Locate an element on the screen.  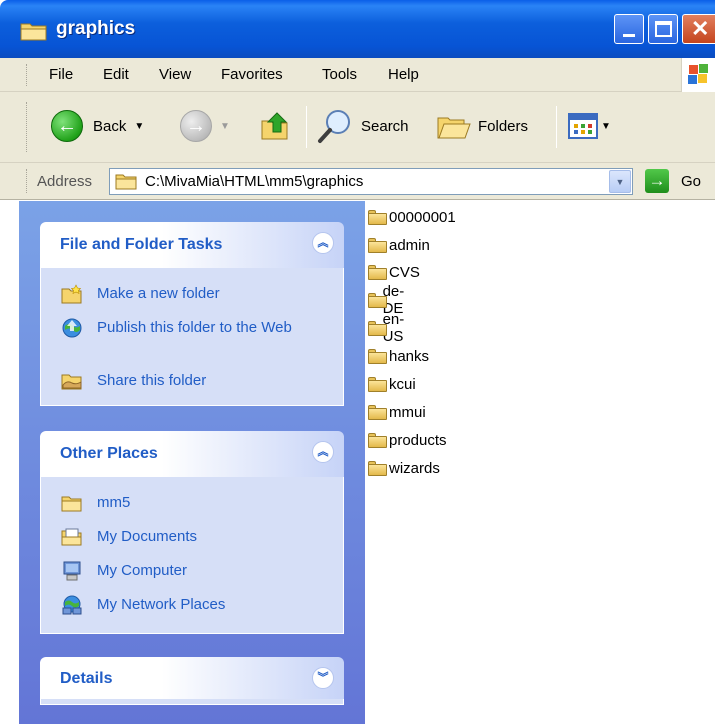
my-computer-icon is located at coordinates (72, 571).